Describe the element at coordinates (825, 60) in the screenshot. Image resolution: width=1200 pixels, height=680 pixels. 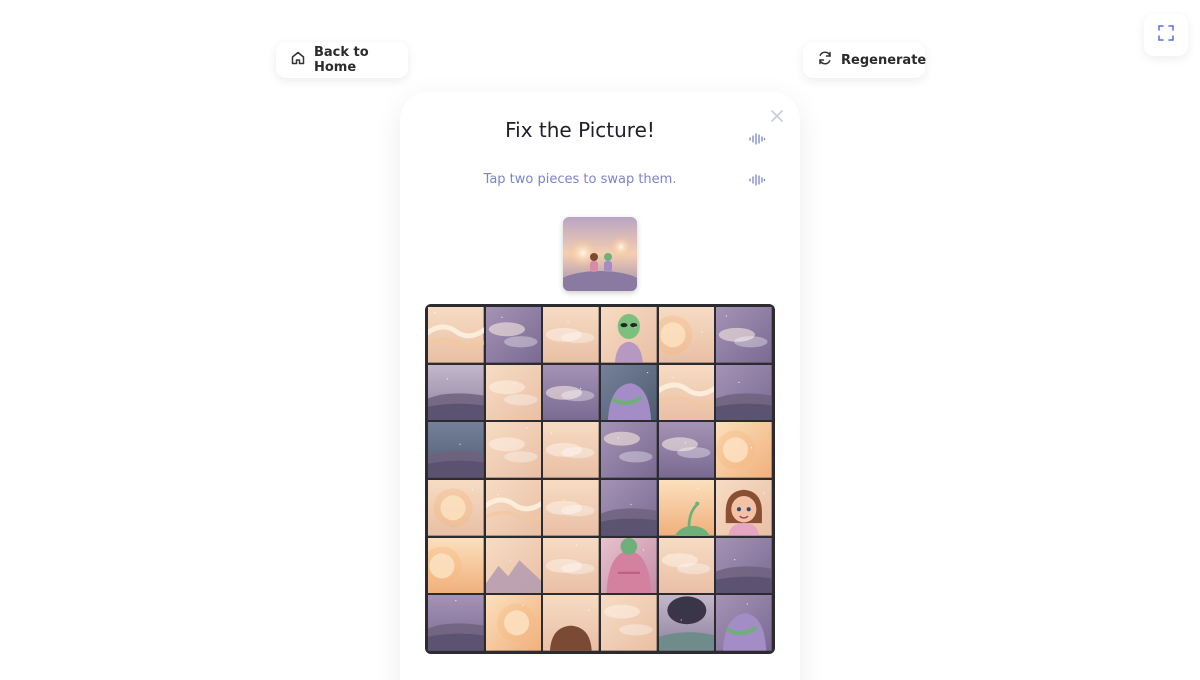
I see `refresh-icon` at that location.